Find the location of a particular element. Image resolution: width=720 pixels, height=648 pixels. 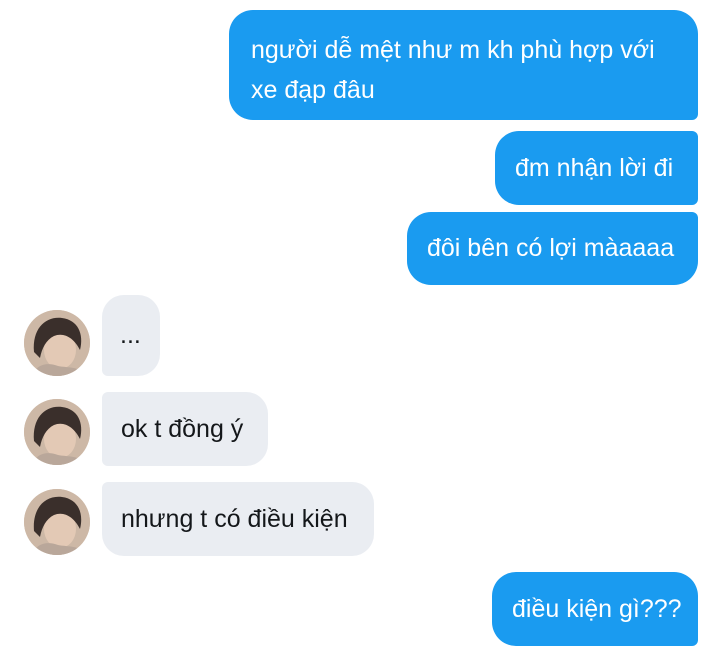

message-text: đôi bên có lợi màaaaa is located at coordinates (551, 248).